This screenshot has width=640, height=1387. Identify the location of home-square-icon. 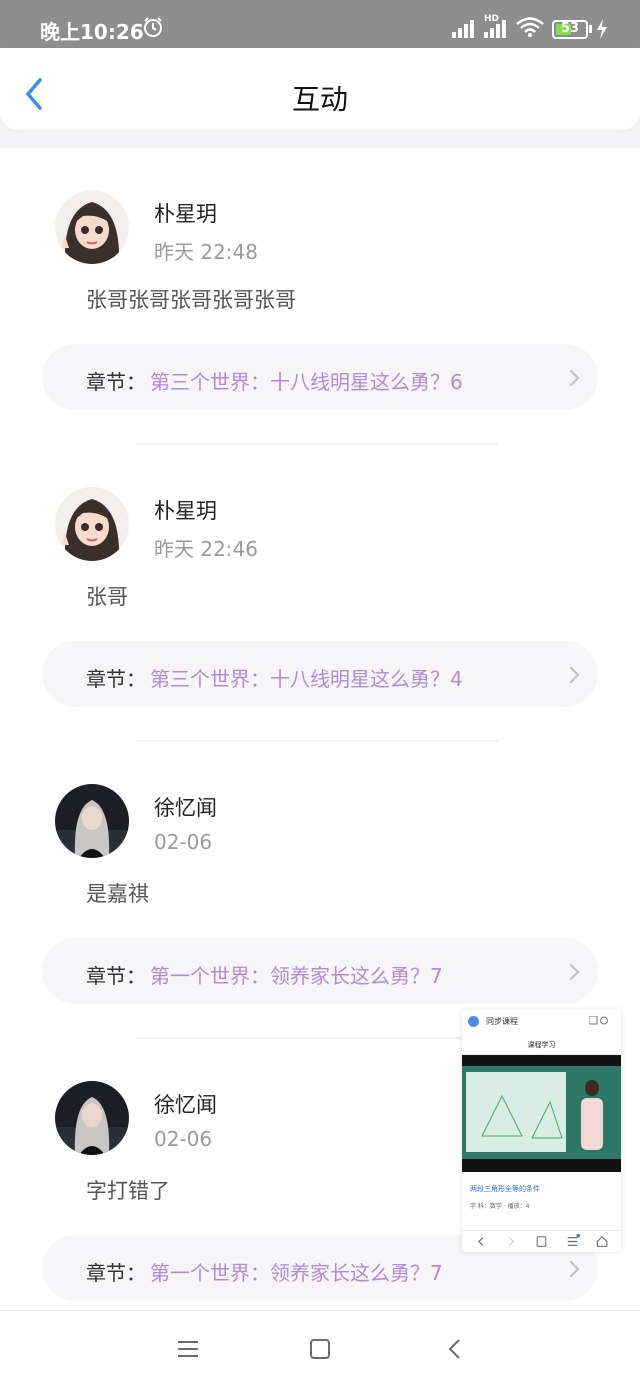
(320, 1349).